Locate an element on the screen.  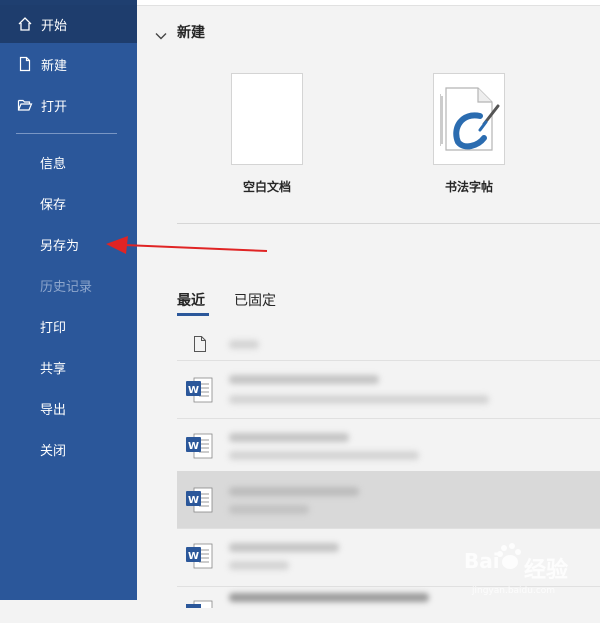
sidebar-item-label: 导出 is located at coordinates (53, 410).